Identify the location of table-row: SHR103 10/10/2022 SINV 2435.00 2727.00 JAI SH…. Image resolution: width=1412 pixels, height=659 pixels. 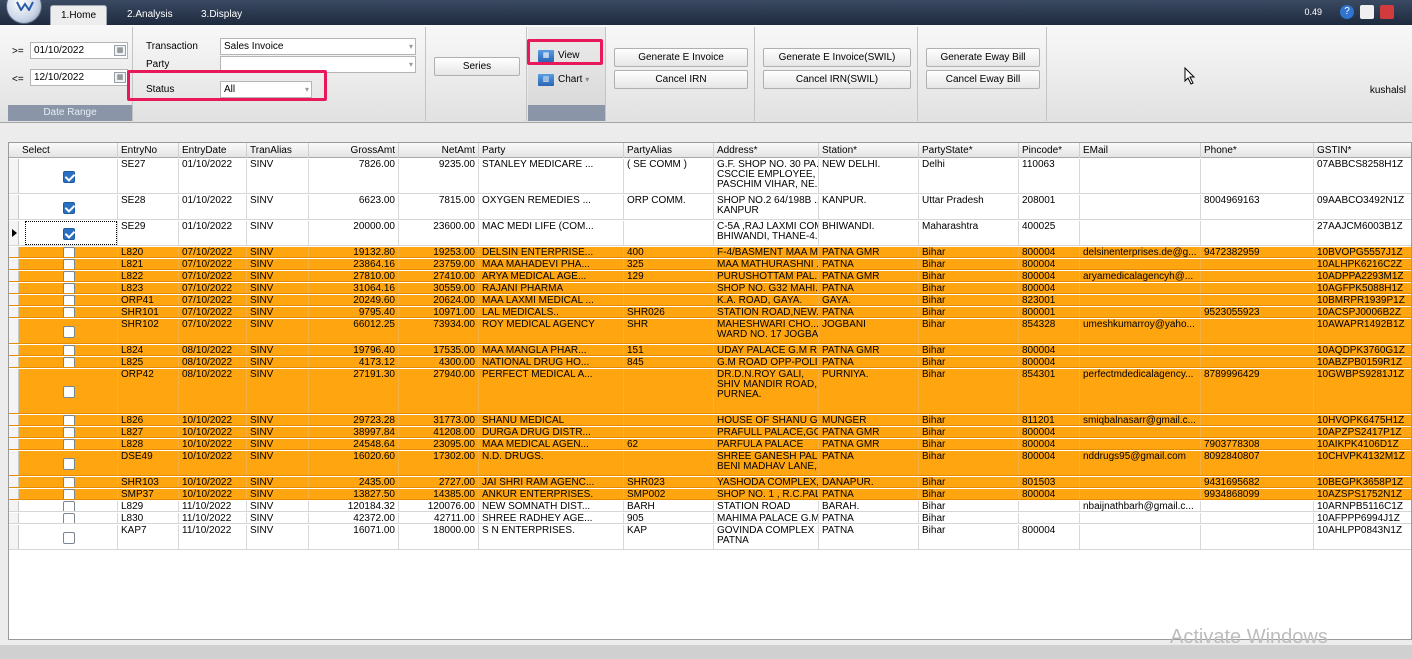
(710, 482).